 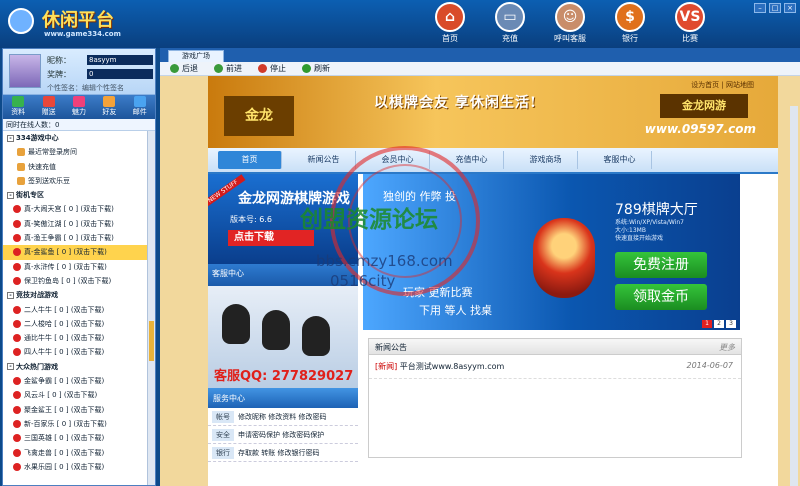 I want to click on collapse-icon: -, so click(x=10, y=138).